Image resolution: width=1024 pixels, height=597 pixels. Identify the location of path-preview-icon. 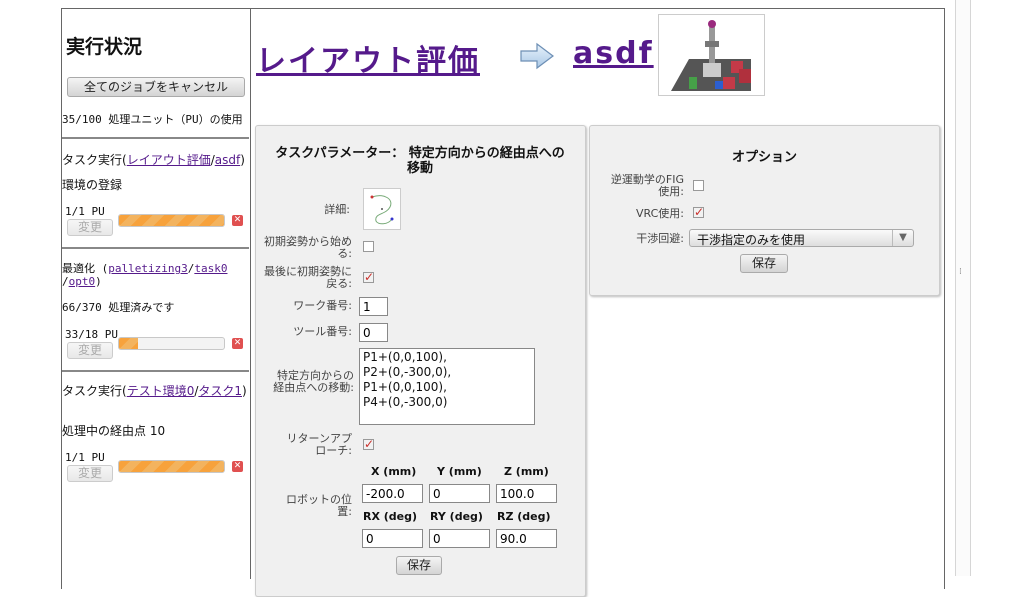
(382, 210).